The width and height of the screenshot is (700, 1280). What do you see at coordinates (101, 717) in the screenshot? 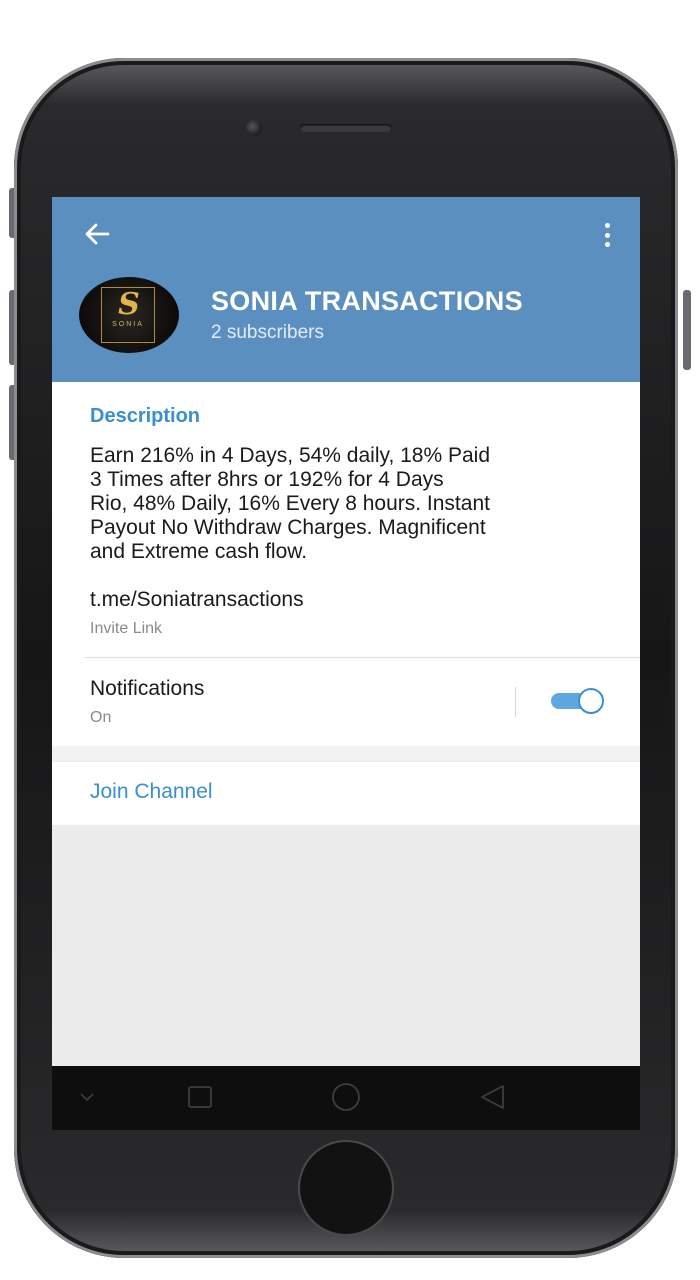
I see `notifications-state: On` at bounding box center [101, 717].